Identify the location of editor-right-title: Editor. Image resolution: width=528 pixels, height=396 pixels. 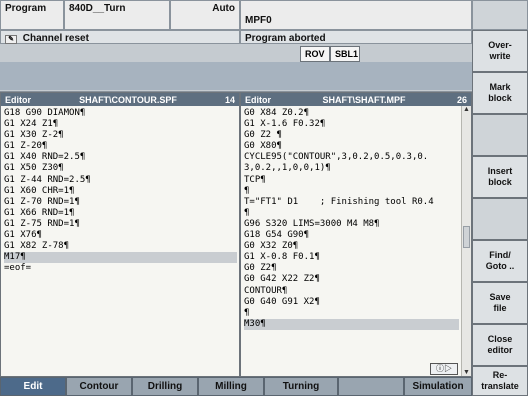
(258, 99).